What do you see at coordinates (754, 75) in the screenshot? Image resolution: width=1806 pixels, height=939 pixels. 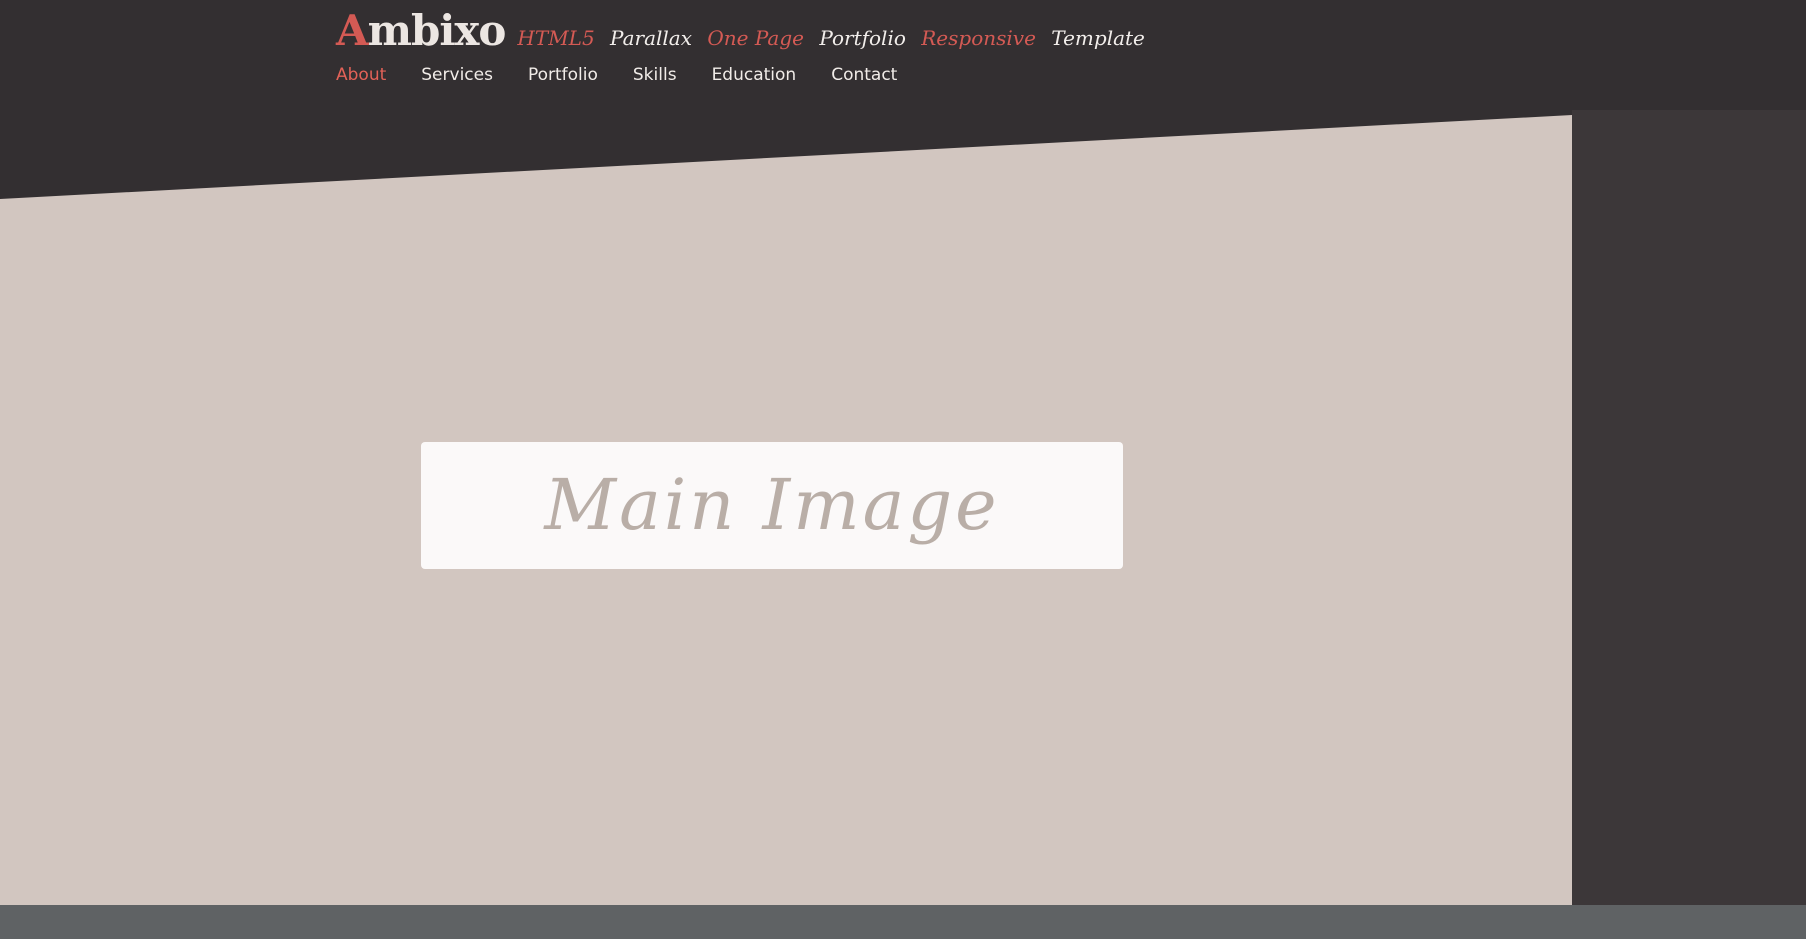 I see `nav-item-education: Education` at bounding box center [754, 75].